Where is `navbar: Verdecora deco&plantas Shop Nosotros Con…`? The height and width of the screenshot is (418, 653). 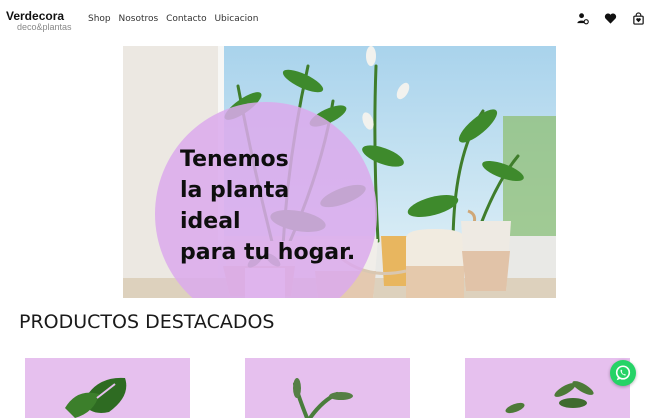
navbar: Verdecora deco&plantas Shop Nosotros Con… is located at coordinates (326, 20).